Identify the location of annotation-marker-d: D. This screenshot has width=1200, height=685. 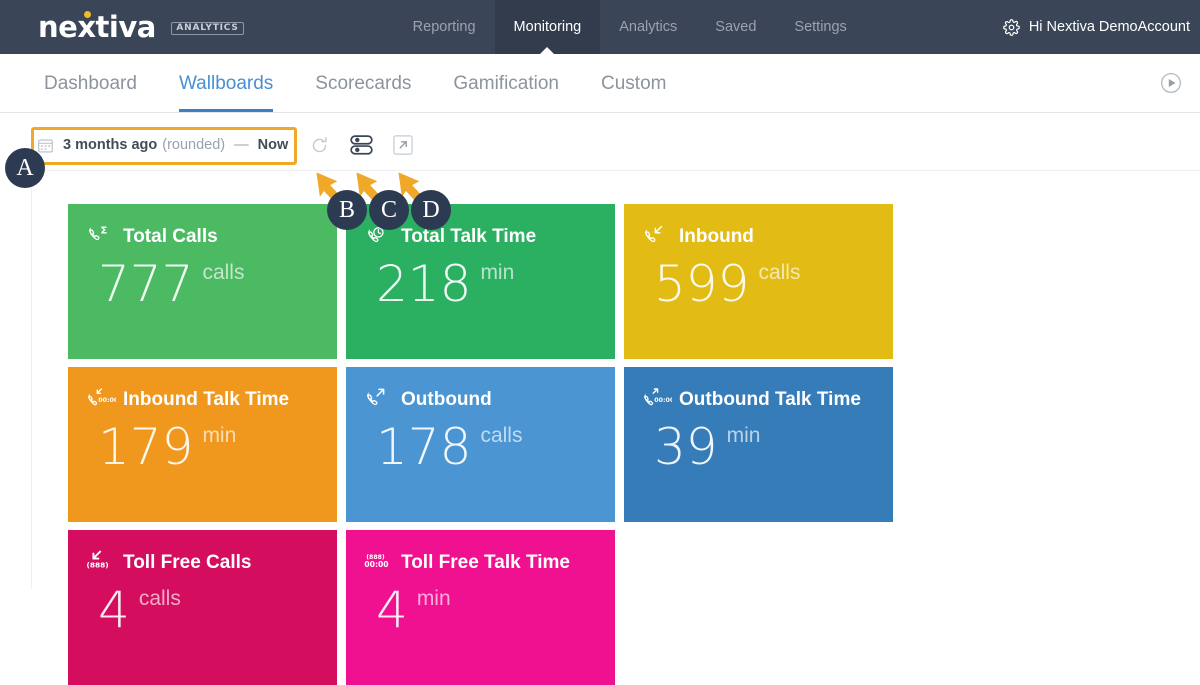
(431, 210).